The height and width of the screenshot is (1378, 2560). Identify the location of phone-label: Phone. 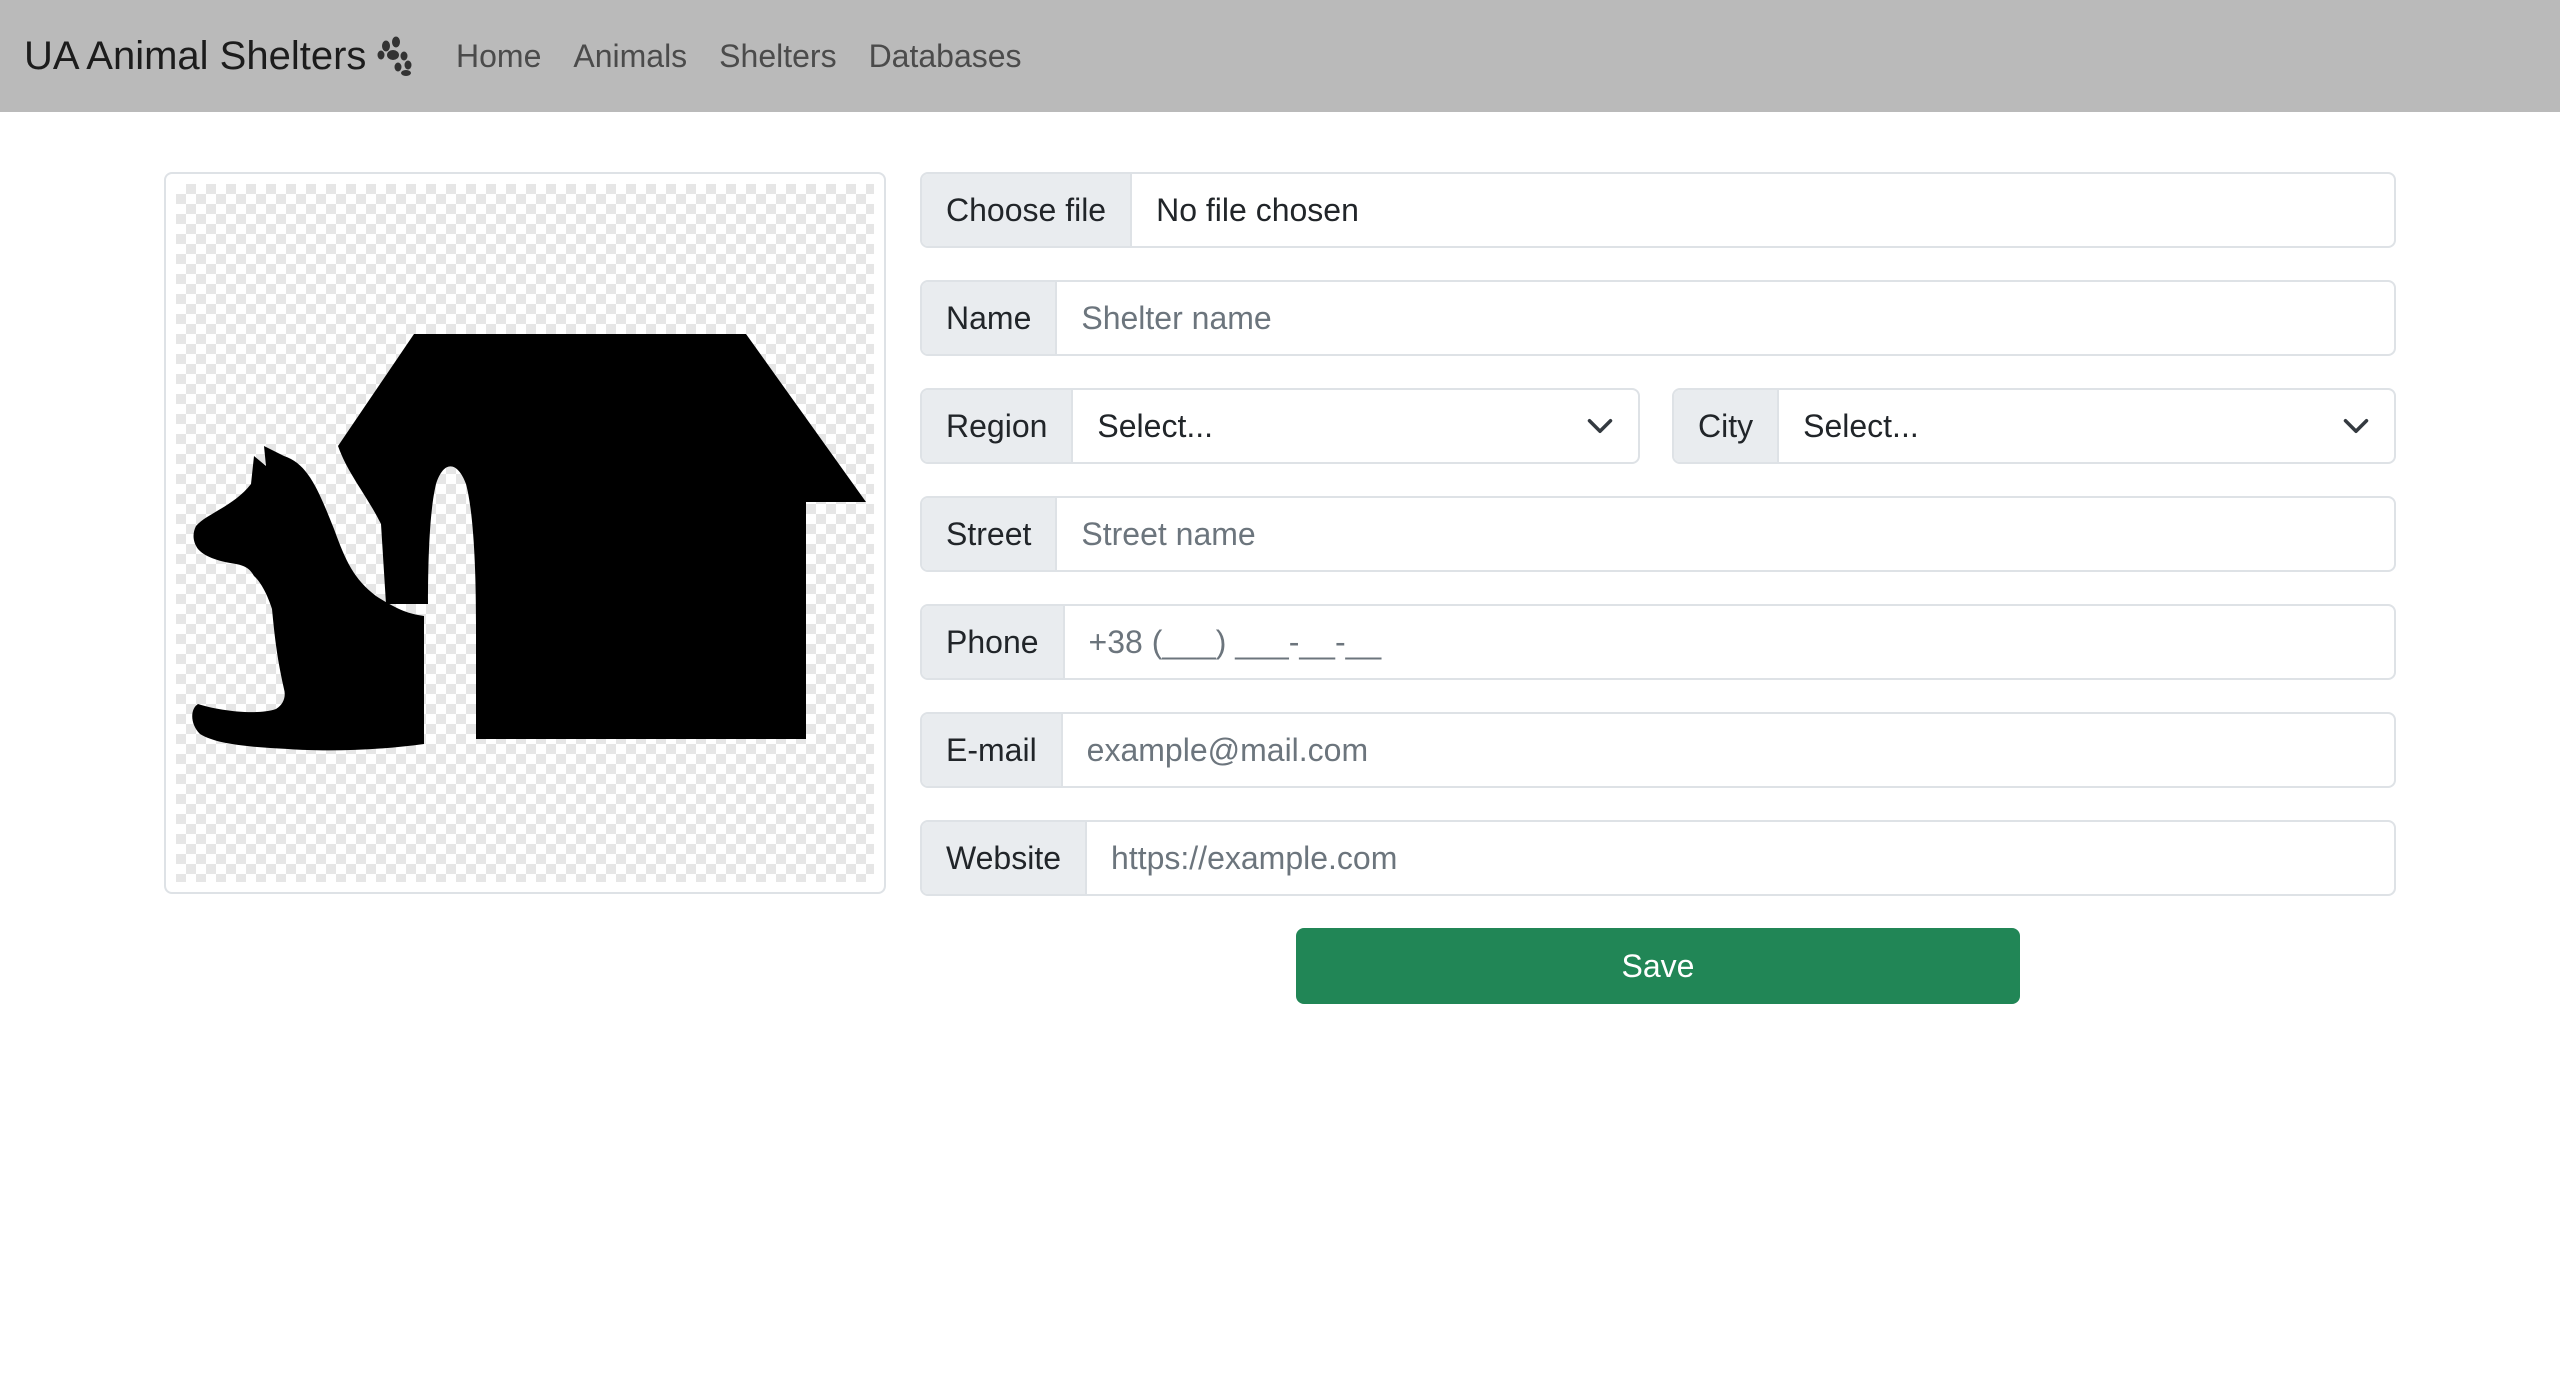
(993, 642).